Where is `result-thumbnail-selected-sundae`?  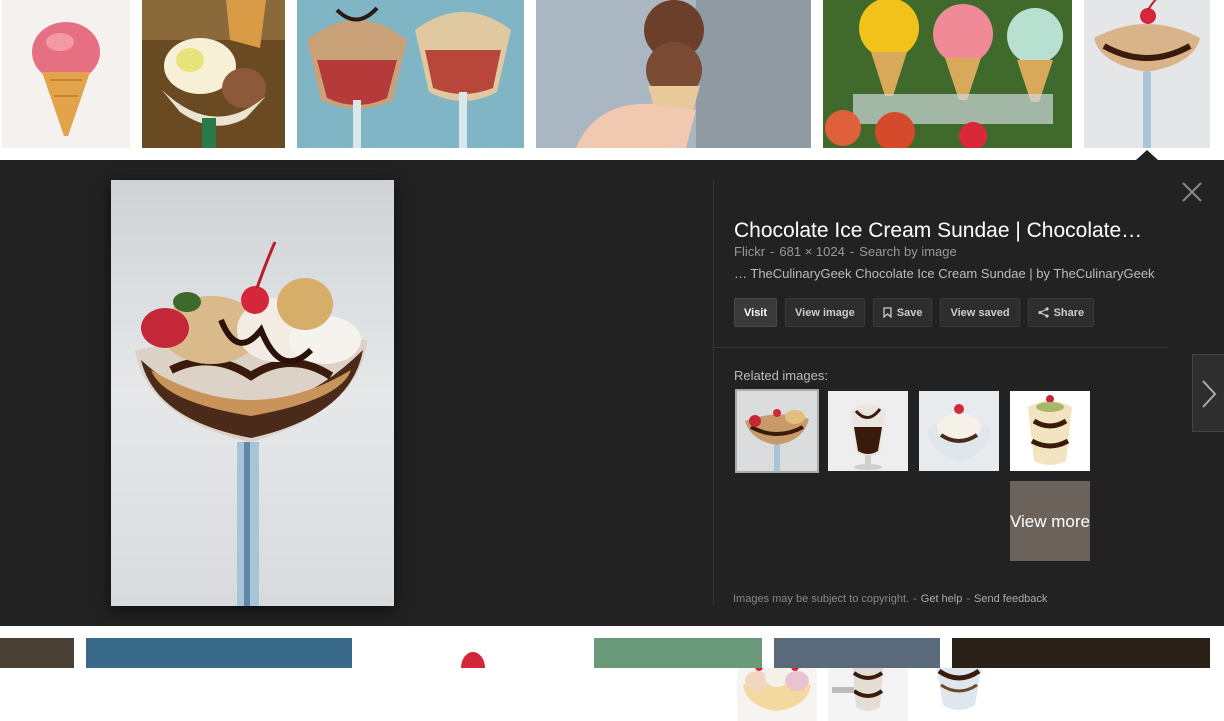
result-thumbnail-selected-sundae is located at coordinates (1147, 74).